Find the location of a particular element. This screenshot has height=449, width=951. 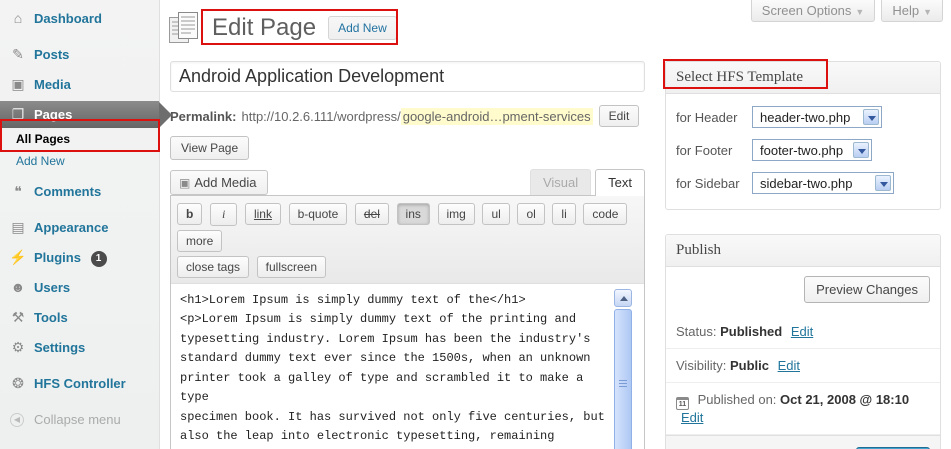

visibility-label: Visibility: is located at coordinates (701, 365).